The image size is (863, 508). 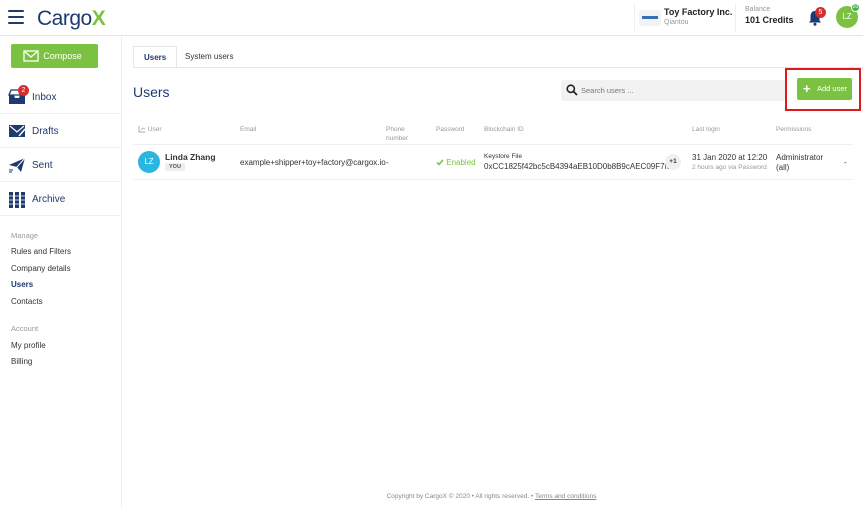 I want to click on sidebar-link-users: Users, so click(x=22, y=284).